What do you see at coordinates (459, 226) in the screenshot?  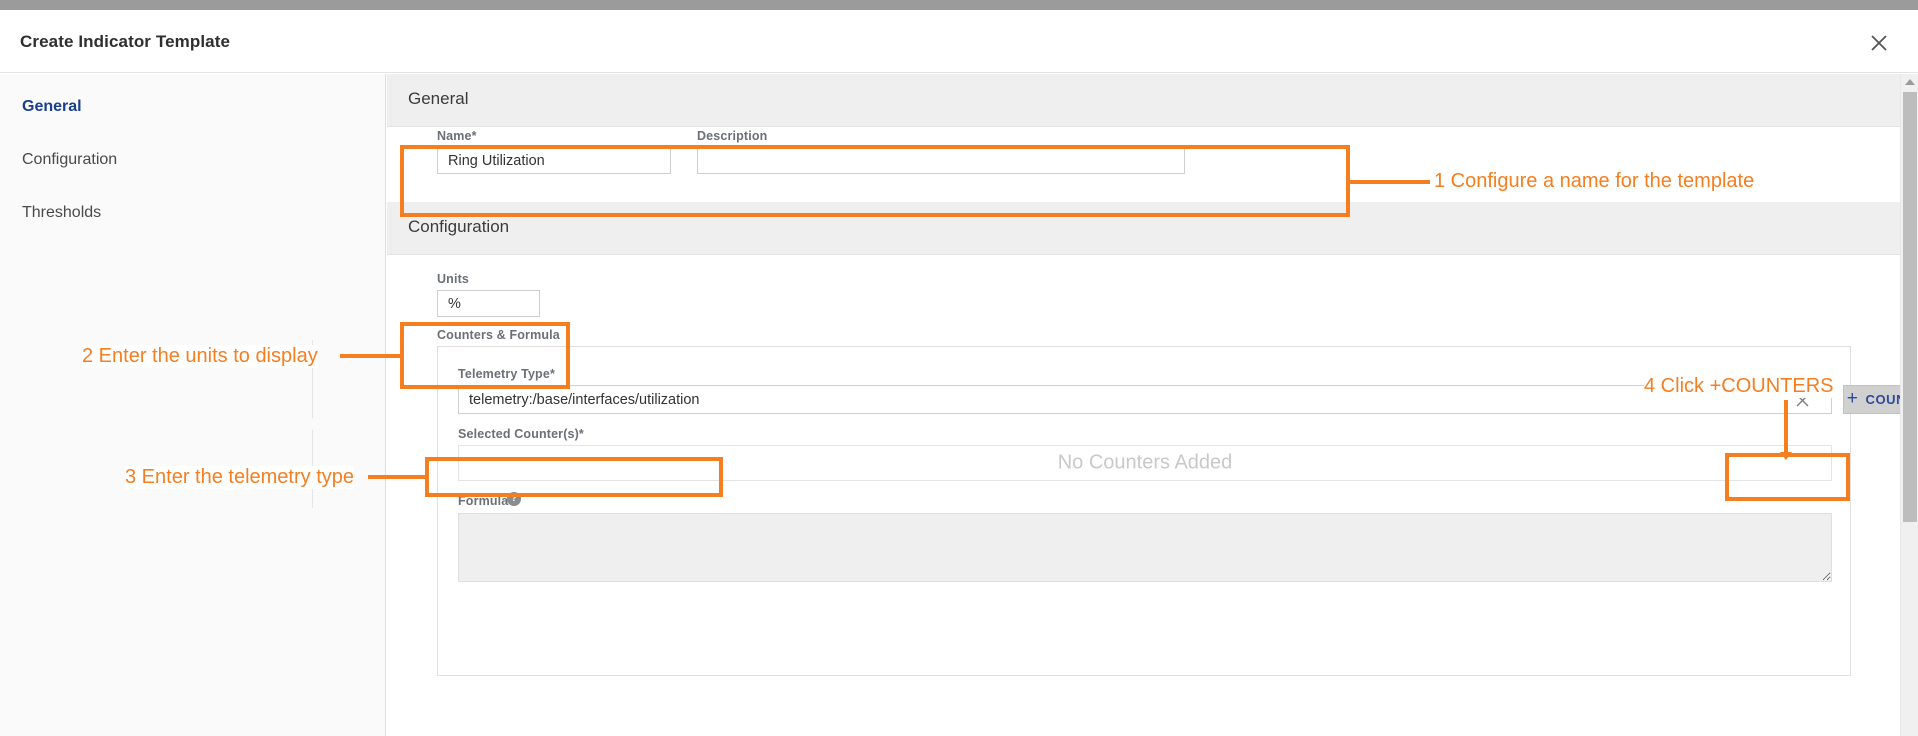 I see `section-title: Configuration` at bounding box center [459, 226].